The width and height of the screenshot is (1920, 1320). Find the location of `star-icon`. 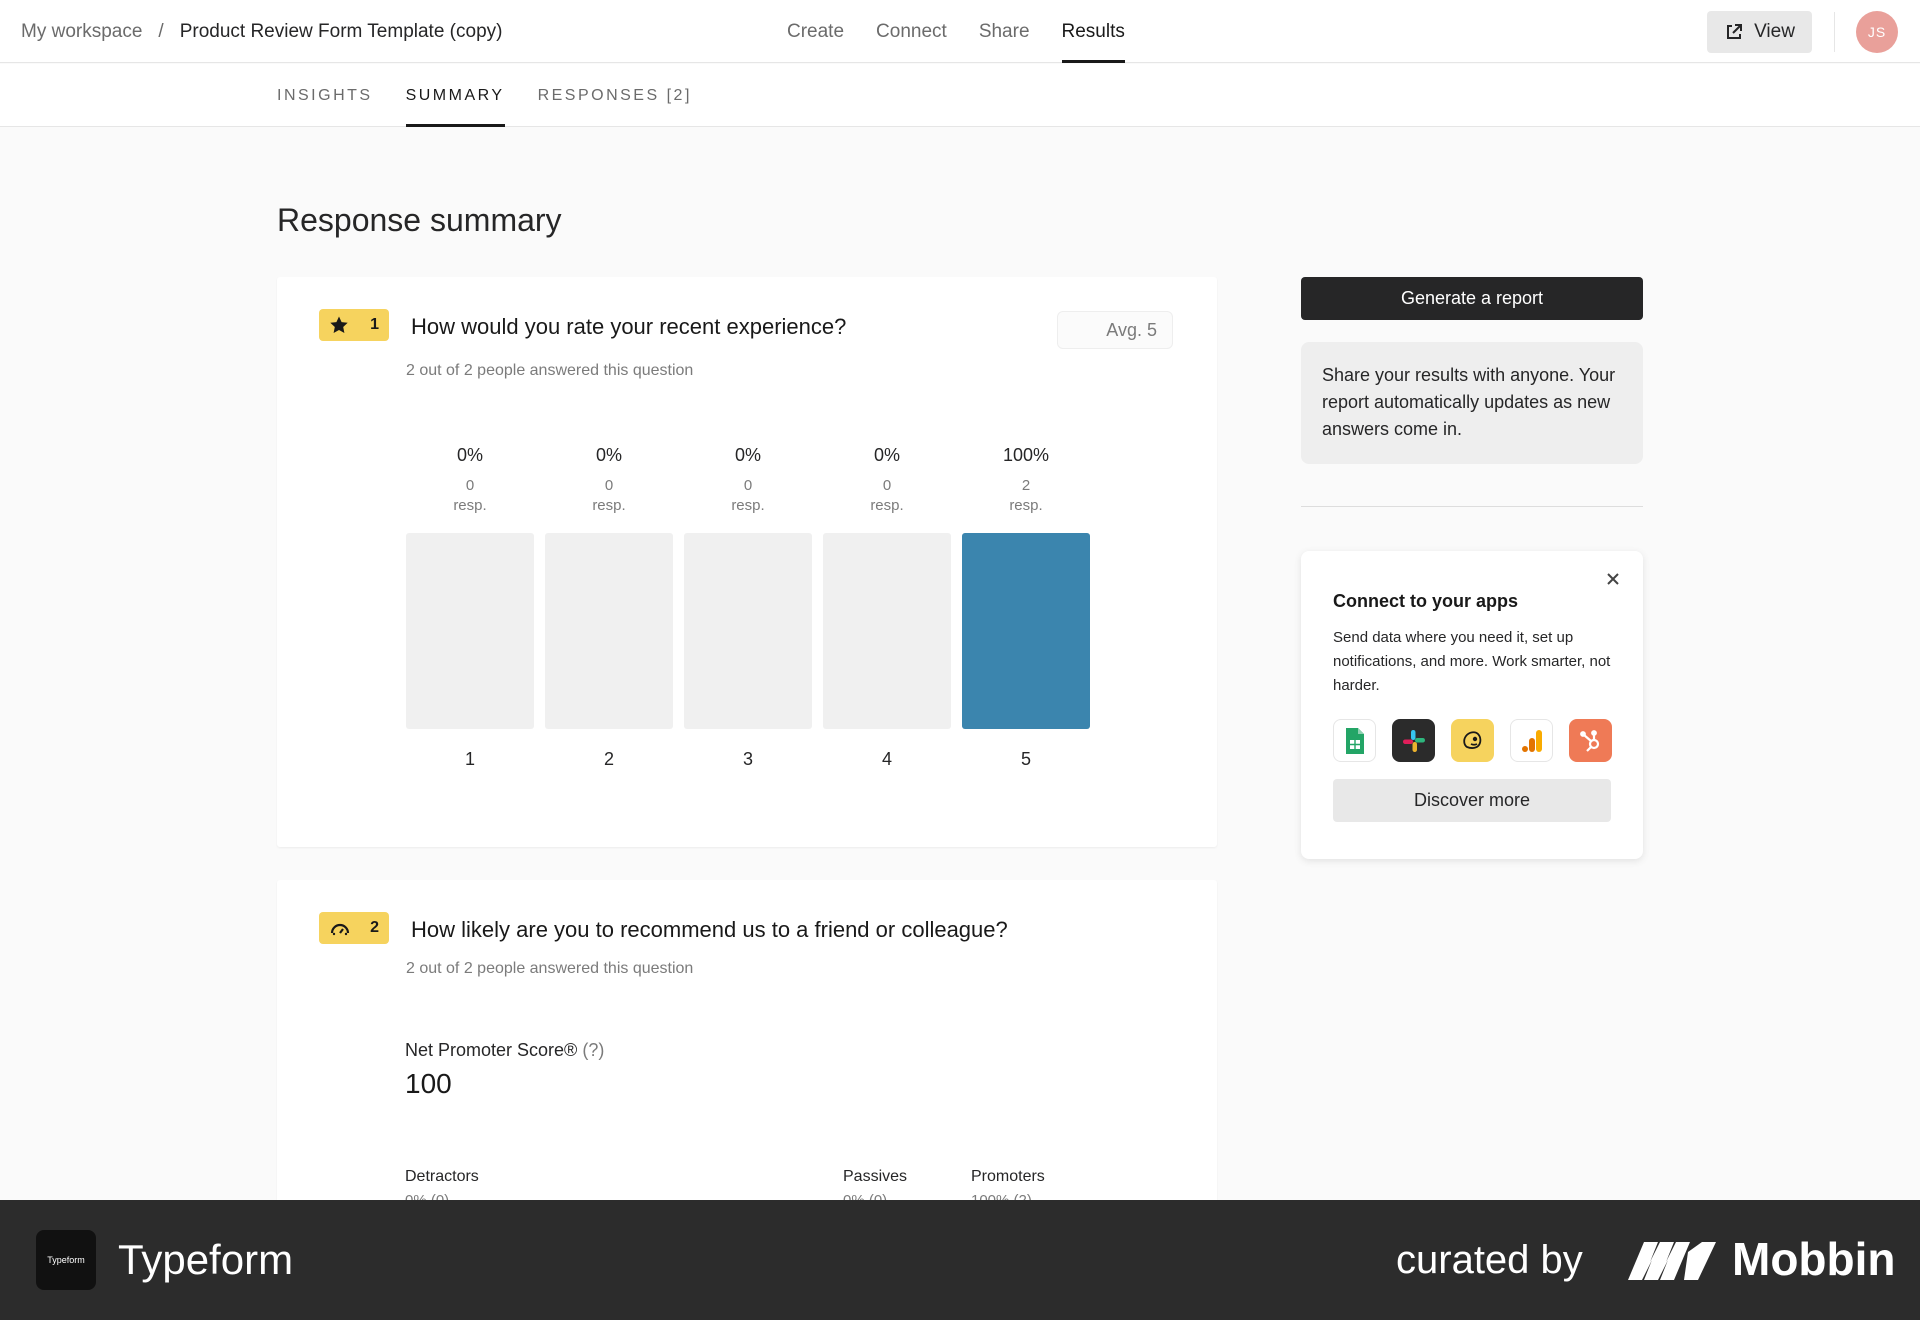

star-icon is located at coordinates (339, 324).